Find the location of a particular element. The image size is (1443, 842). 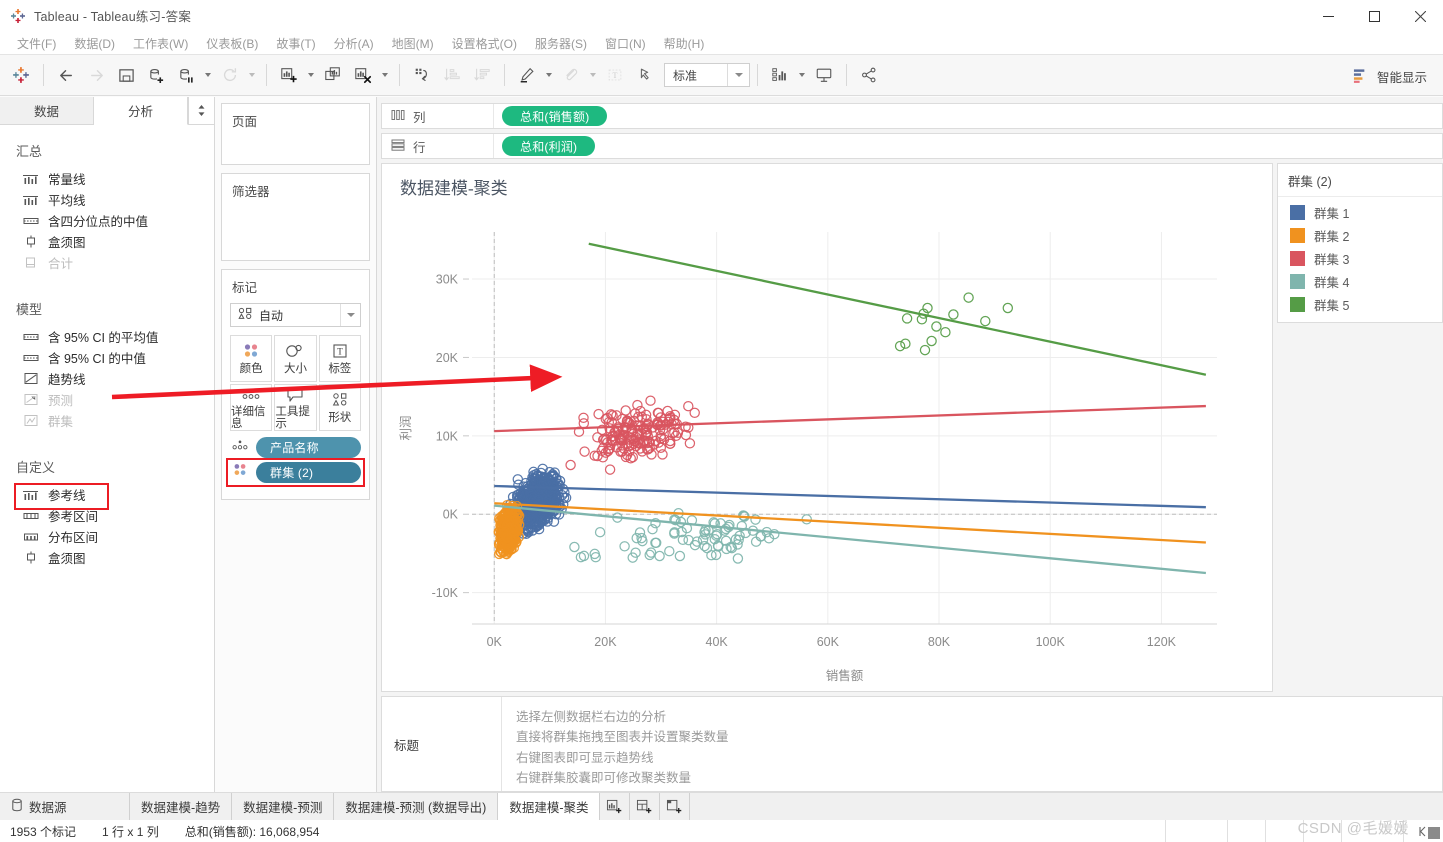

svg-text: 120K is located at coordinates (1162, 642).